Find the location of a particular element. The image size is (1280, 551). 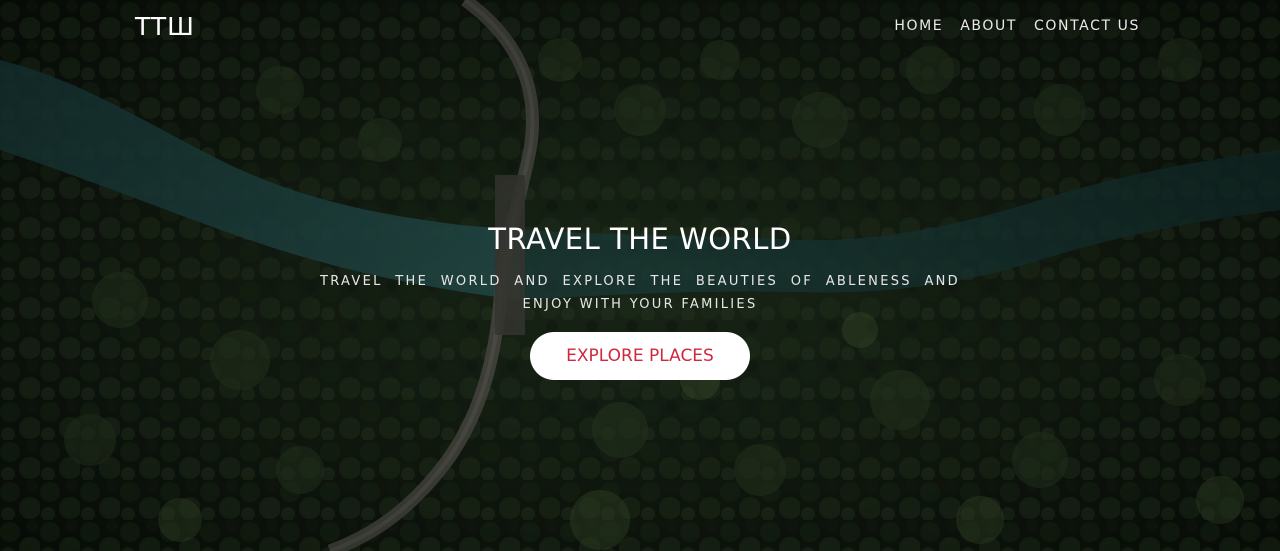

navbar: TTШ HOME ABOUT CONTACT US is located at coordinates (640, 28).